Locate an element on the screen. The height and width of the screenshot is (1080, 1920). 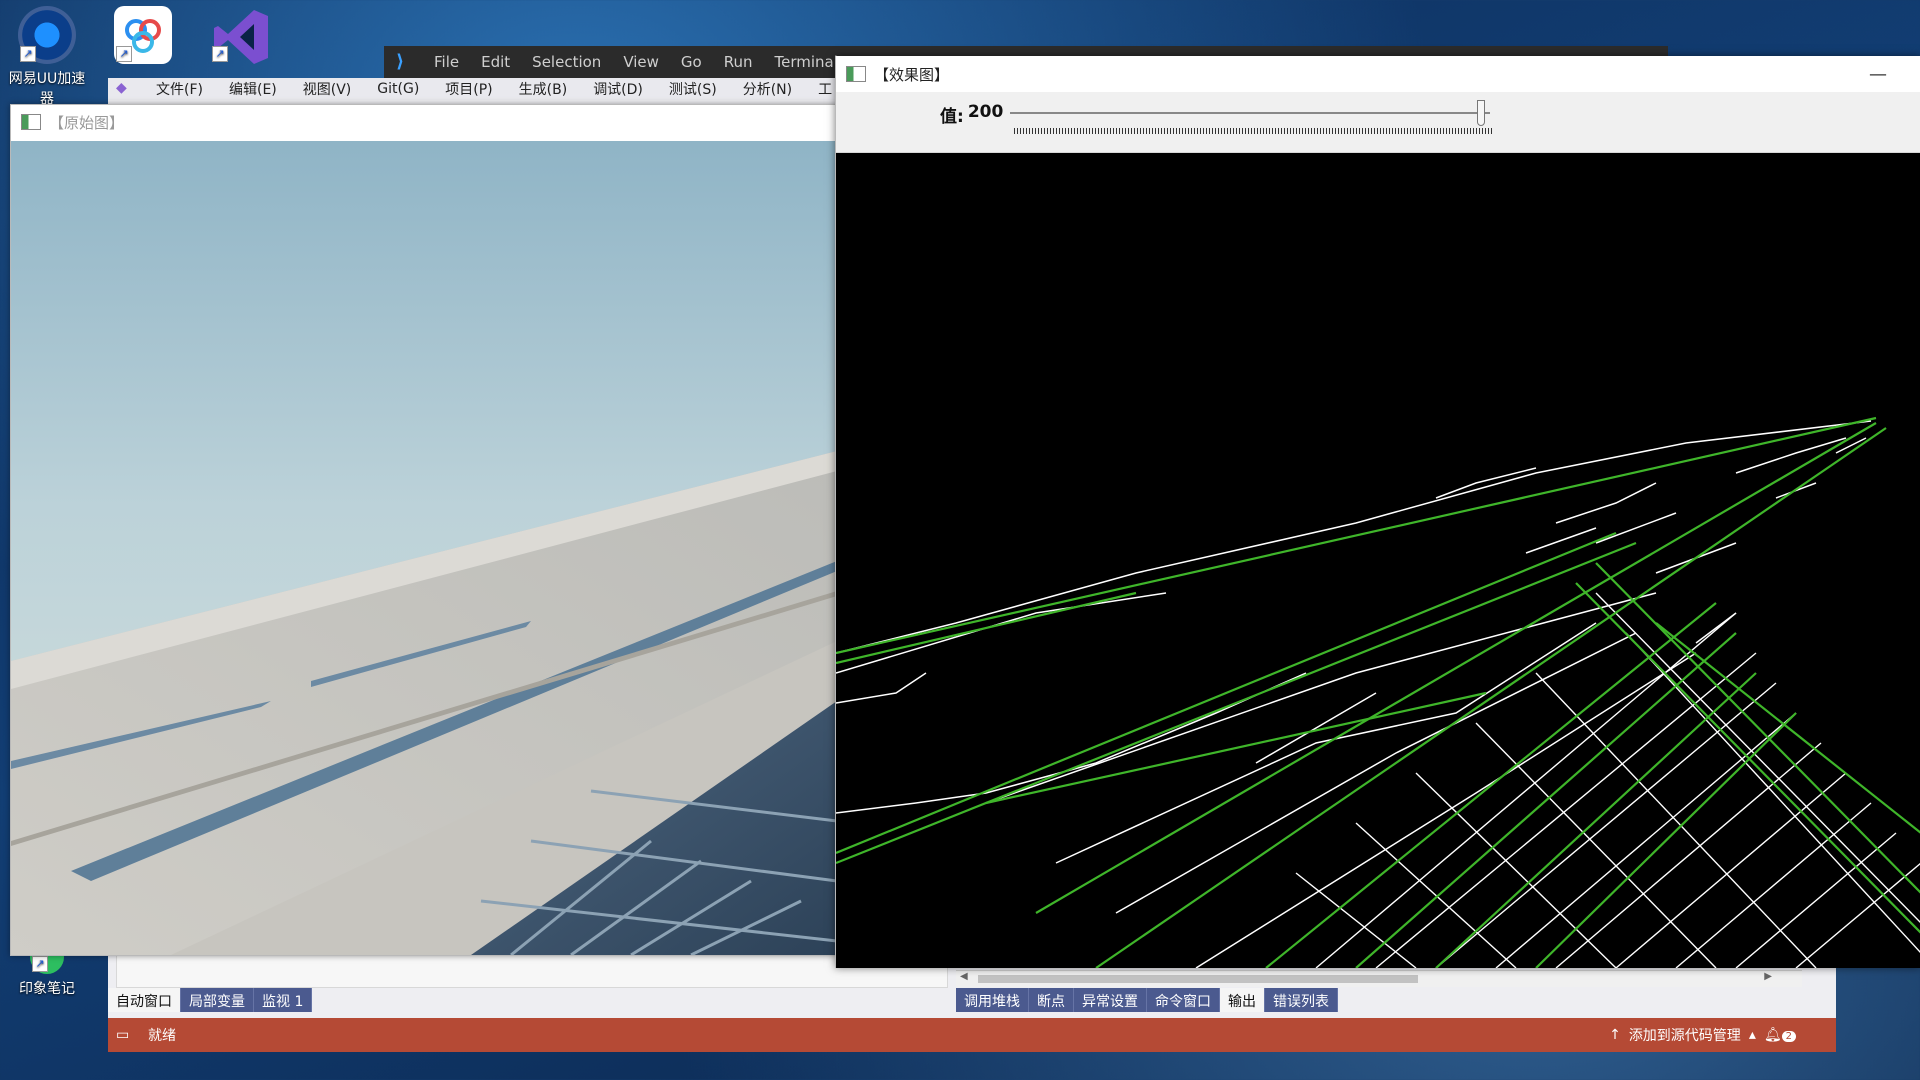
window-title: 【效果图】 is located at coordinates (912, 74).